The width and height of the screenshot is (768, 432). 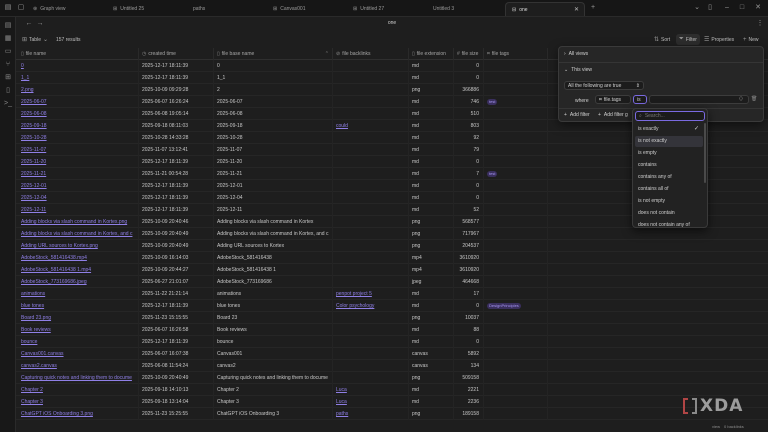 I want to click on filter-value-input, so click(x=699, y=99).